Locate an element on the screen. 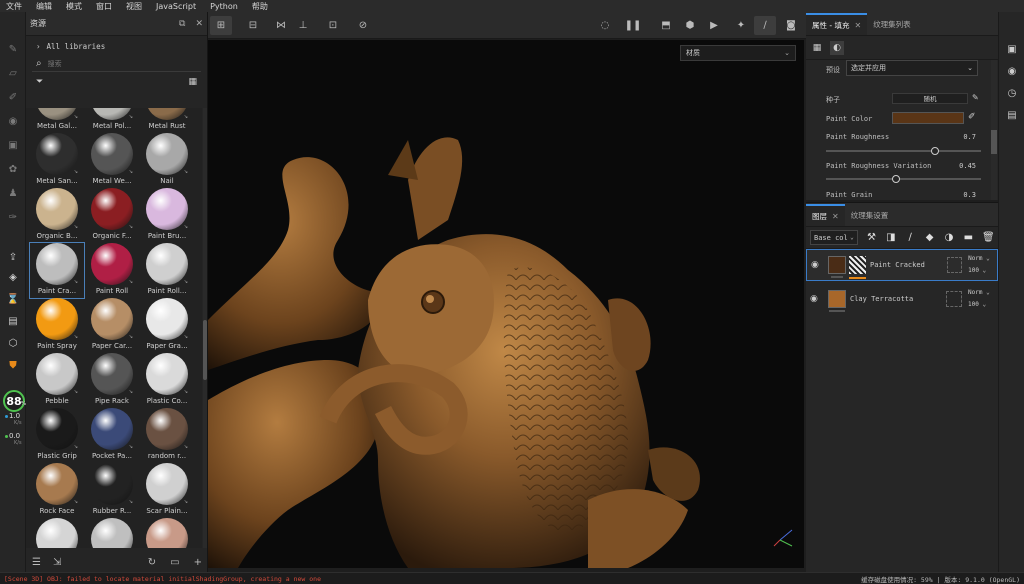 This screenshot has width=1024, height=584. random-seed-button: 随机 is located at coordinates (930, 98).